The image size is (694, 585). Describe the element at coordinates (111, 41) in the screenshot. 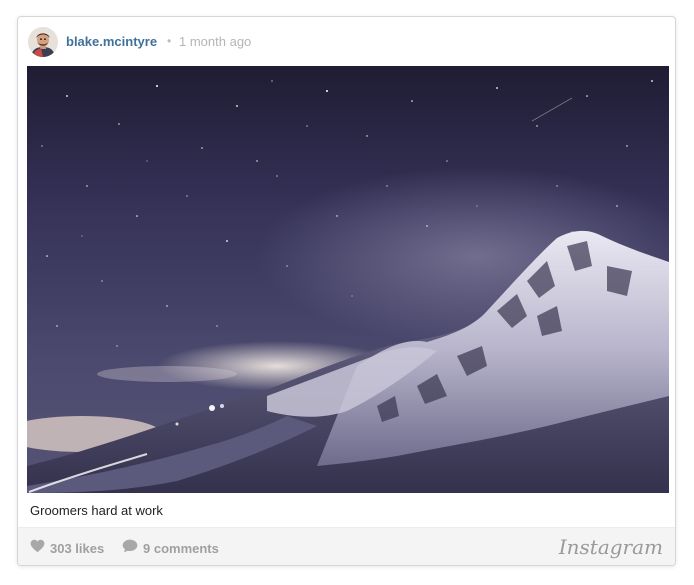

I see `username-link: blake.mcintyre` at that location.